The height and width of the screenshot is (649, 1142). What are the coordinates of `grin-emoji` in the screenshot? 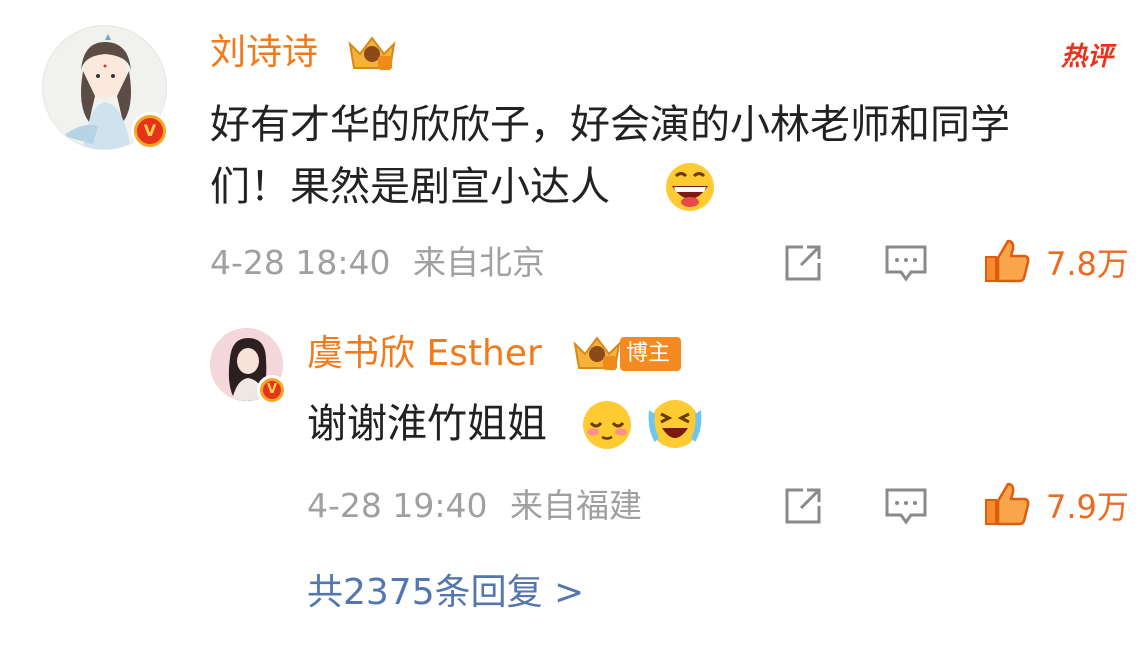 It's located at (690, 187).